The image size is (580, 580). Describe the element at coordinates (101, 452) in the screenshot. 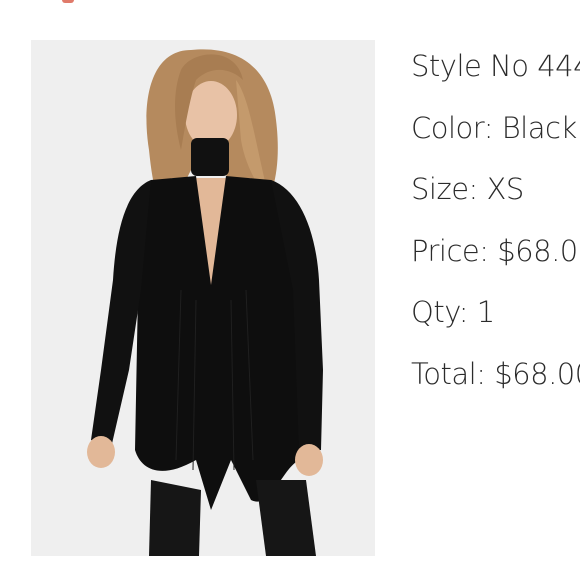

I see `left-hand` at that location.